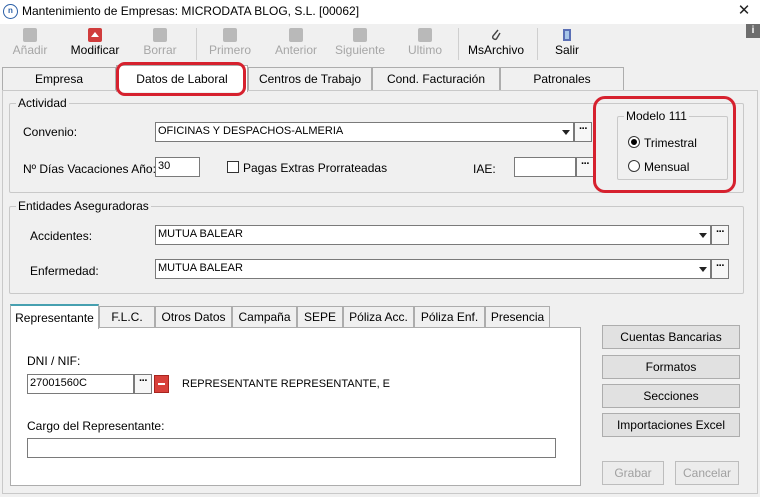 This screenshot has width=760, height=497. I want to click on modify-icon, so click(95, 35).